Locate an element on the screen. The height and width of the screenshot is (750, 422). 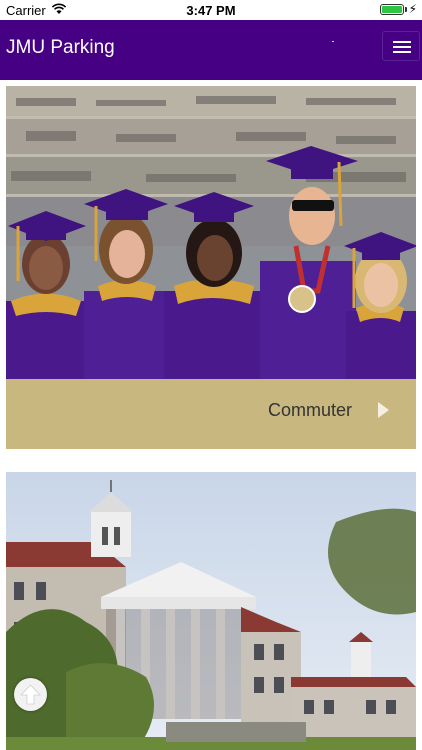
arrow-up-icon is located at coordinates (30, 694).